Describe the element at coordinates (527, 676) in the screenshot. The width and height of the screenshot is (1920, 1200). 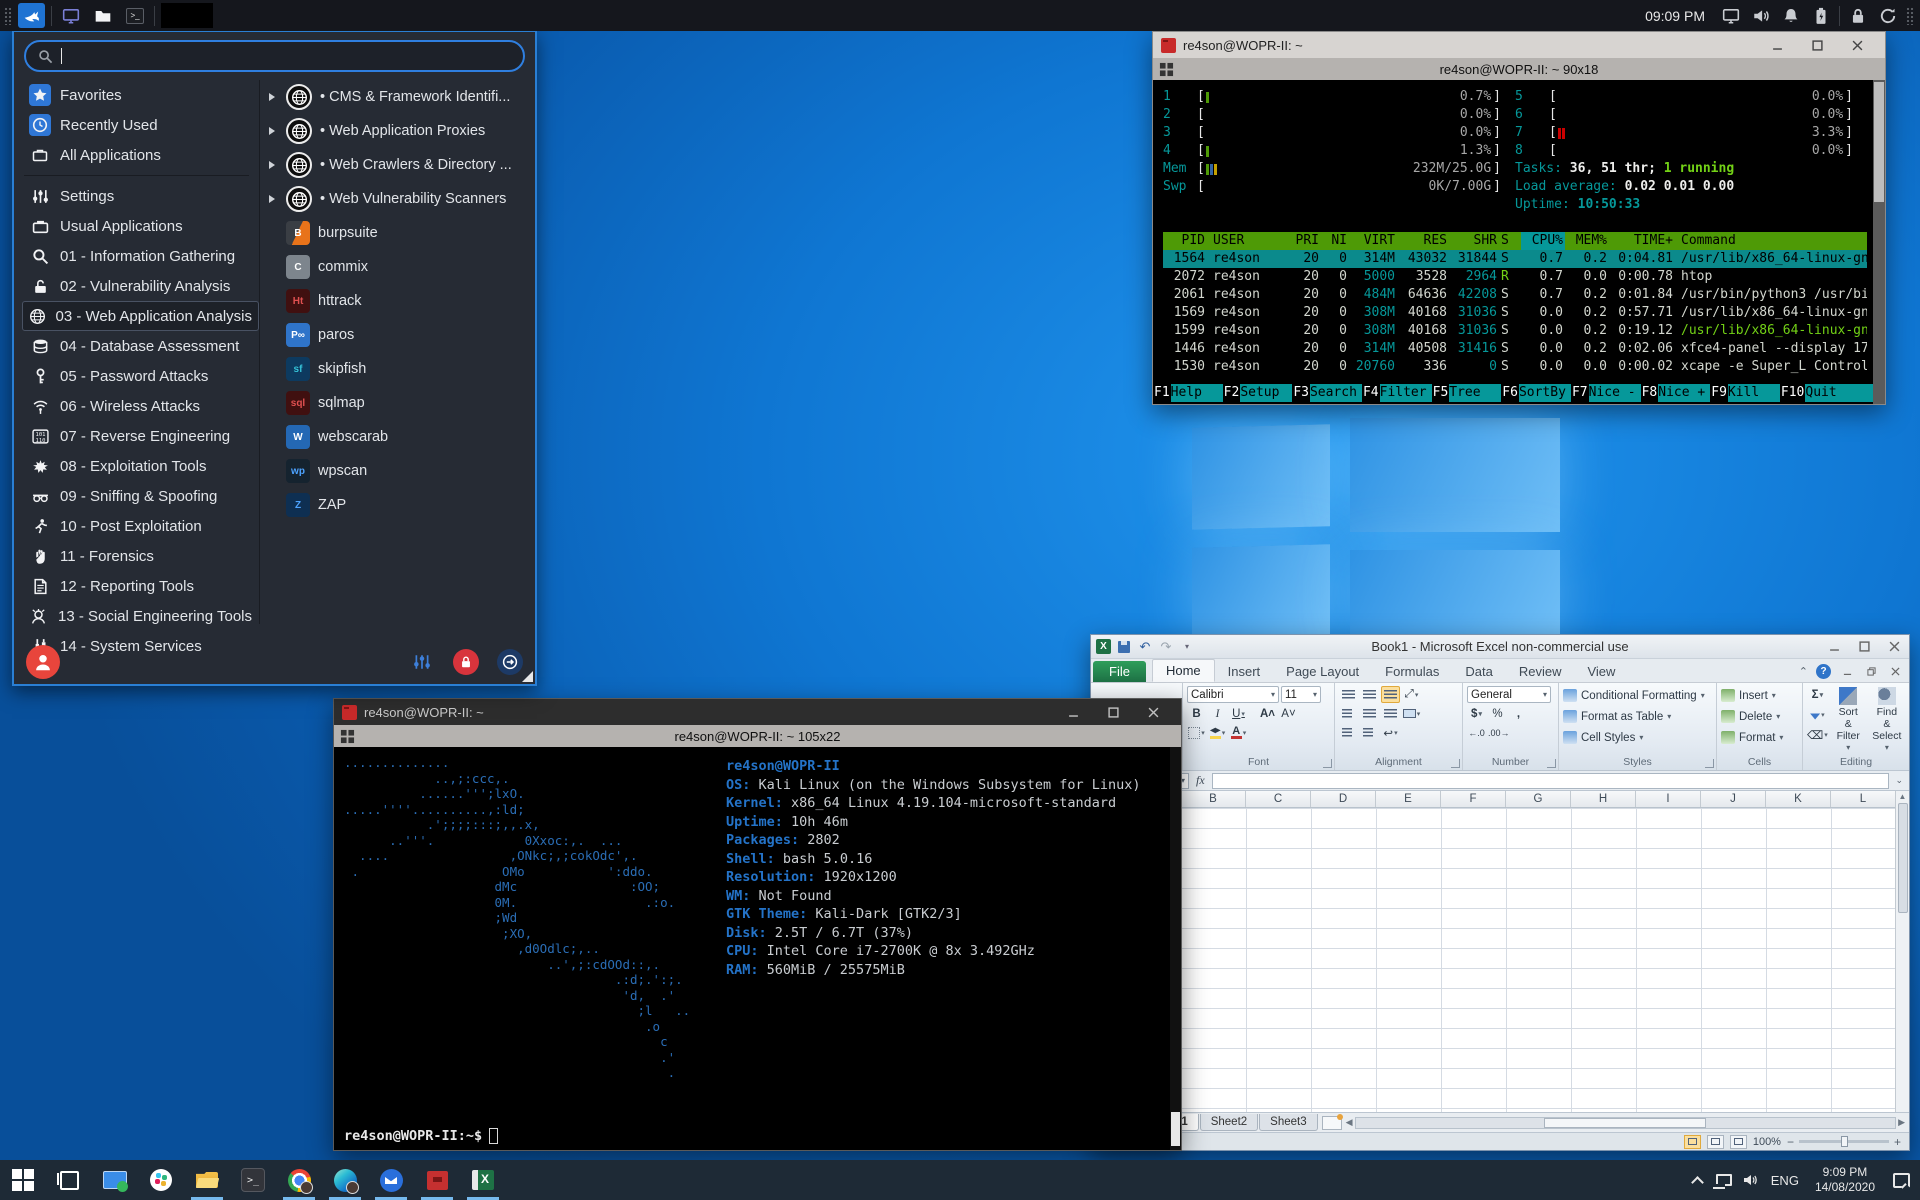
I see `menu-resize-grip` at that location.